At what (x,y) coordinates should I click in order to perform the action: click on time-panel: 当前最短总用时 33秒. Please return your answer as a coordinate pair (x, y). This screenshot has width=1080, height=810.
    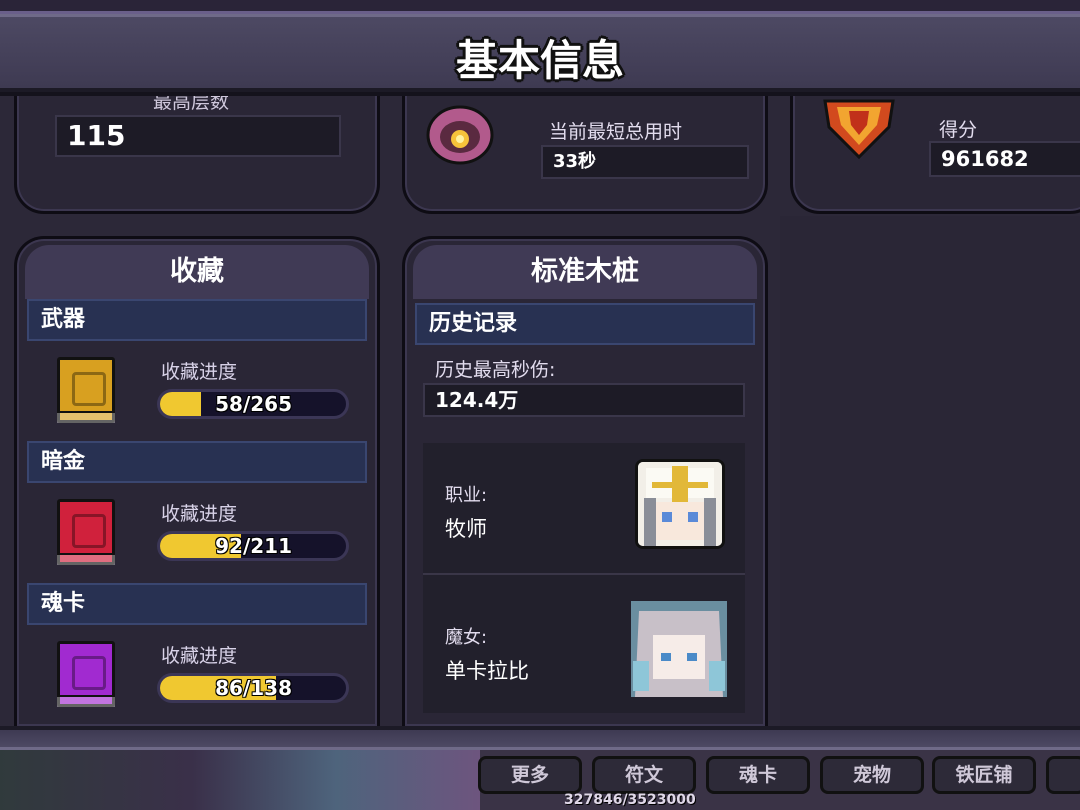
    Looking at the image, I should click on (585, 155).